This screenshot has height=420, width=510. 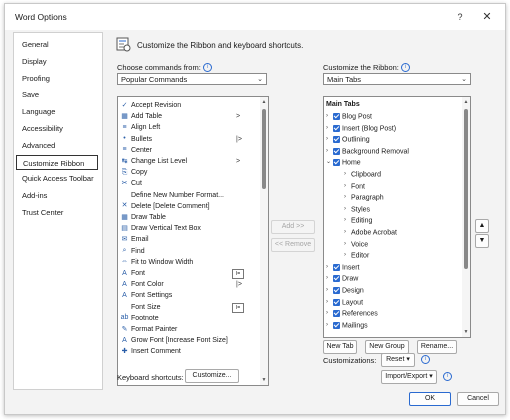 I want to click on command-item: • Bullets |>, so click(x=181, y=139).